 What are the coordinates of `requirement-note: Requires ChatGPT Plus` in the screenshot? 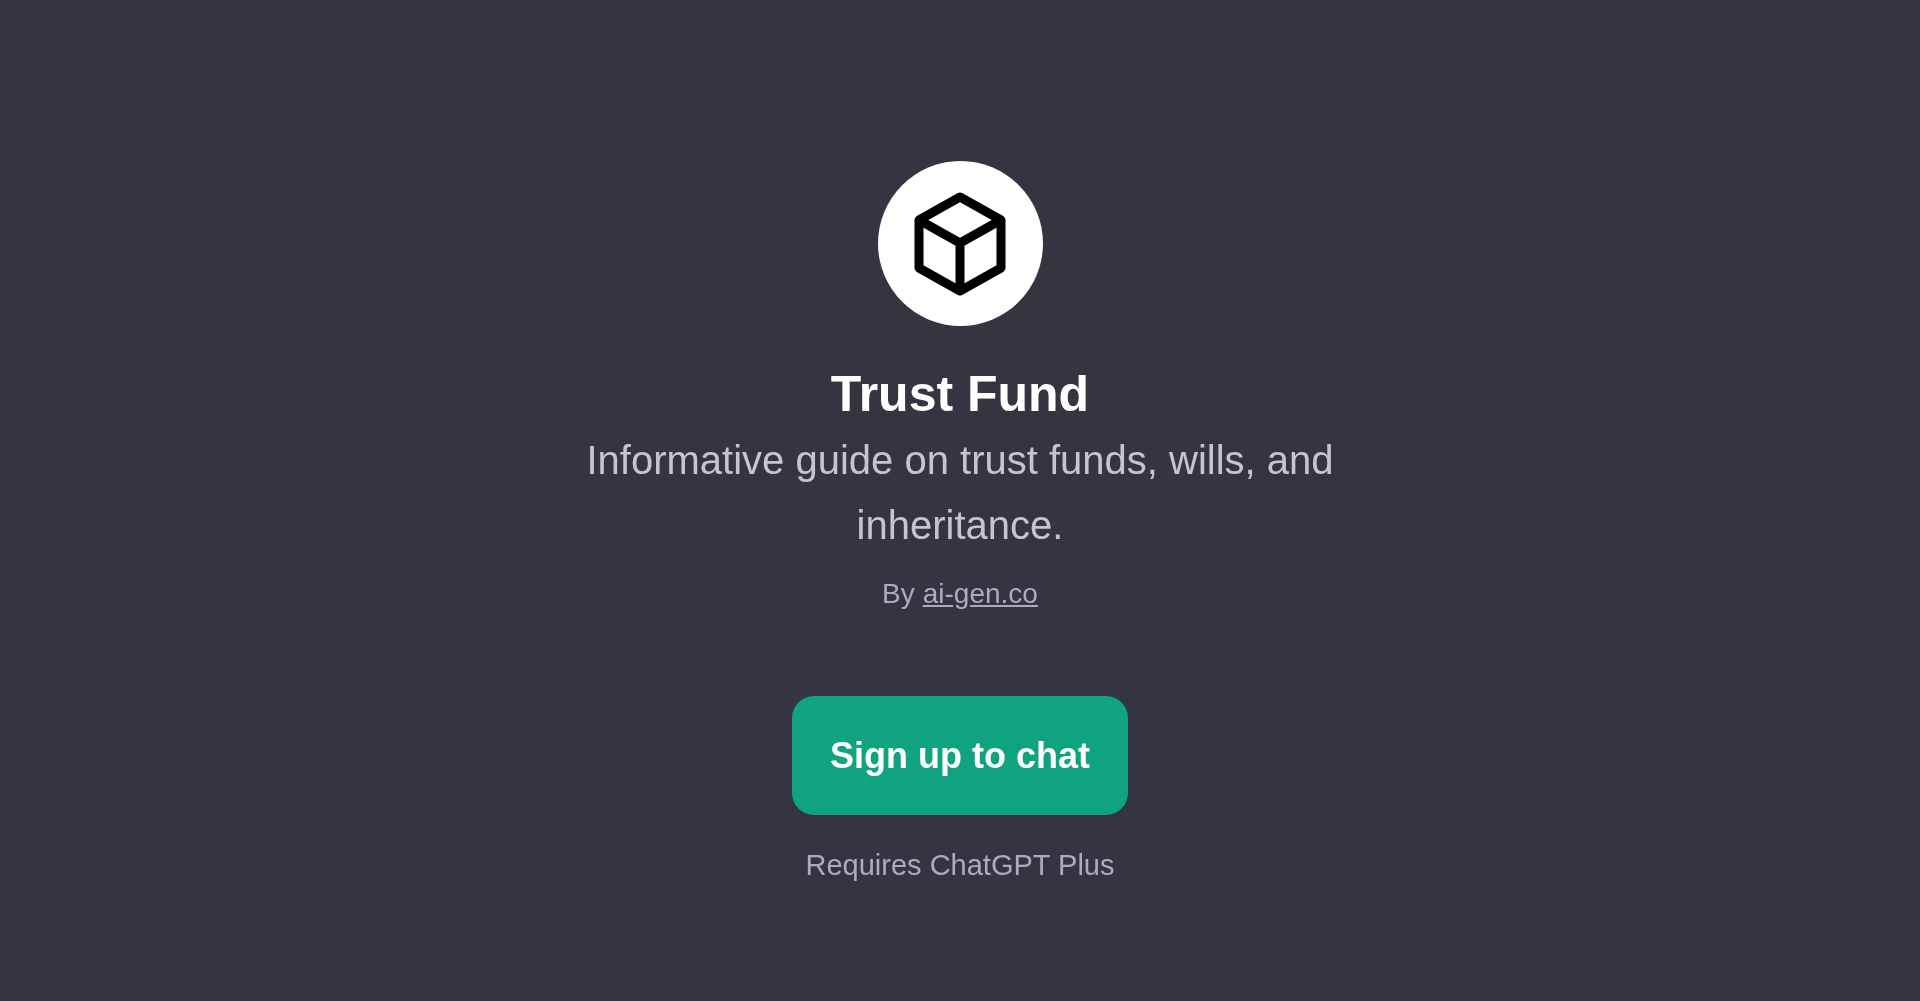 It's located at (960, 865).